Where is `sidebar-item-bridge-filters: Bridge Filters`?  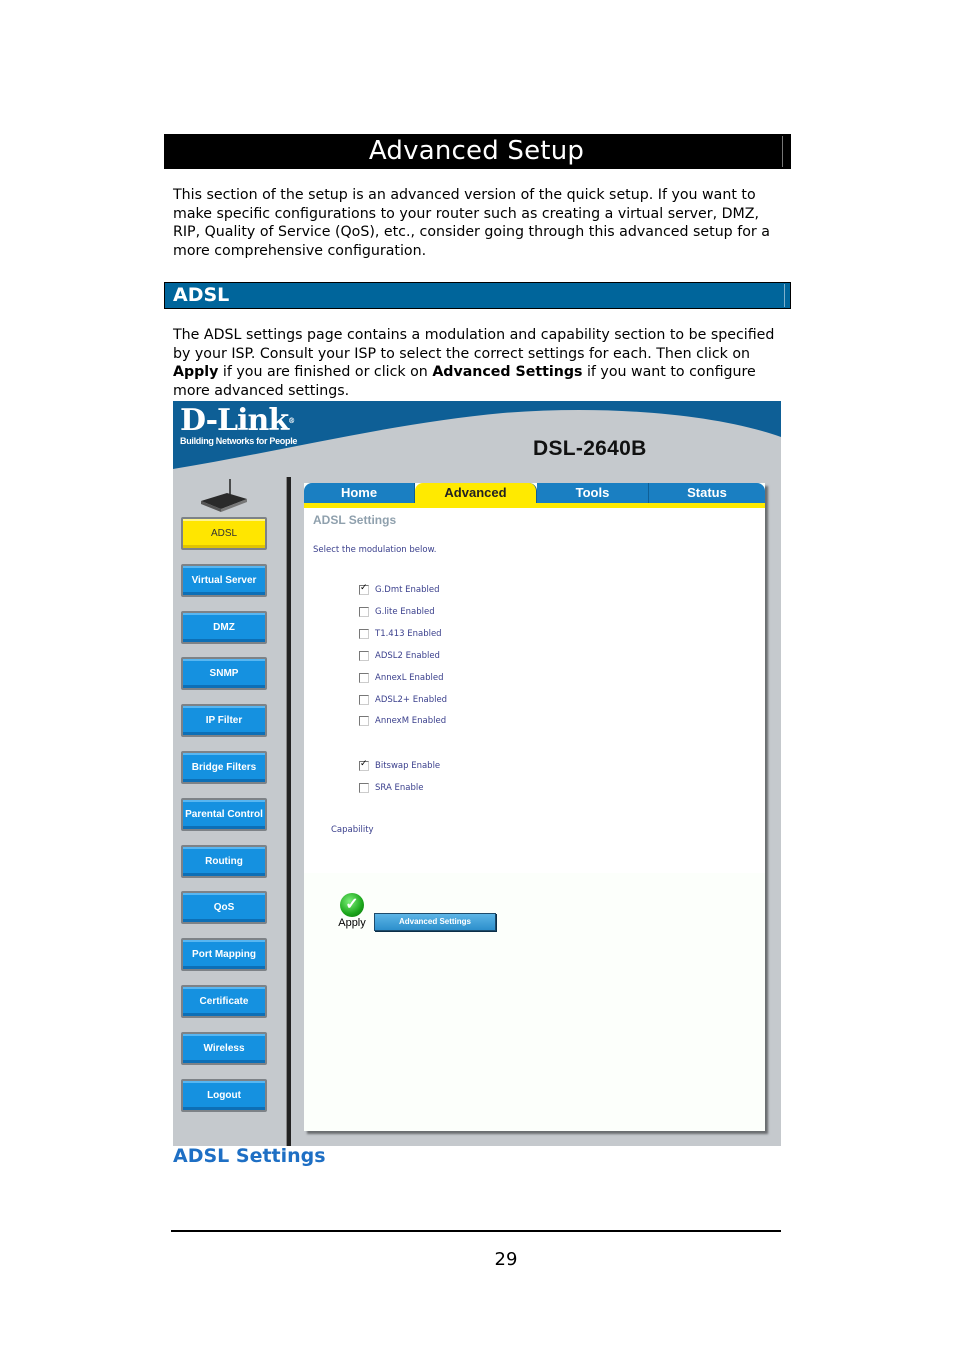 sidebar-item-bridge-filters: Bridge Filters is located at coordinates (224, 767).